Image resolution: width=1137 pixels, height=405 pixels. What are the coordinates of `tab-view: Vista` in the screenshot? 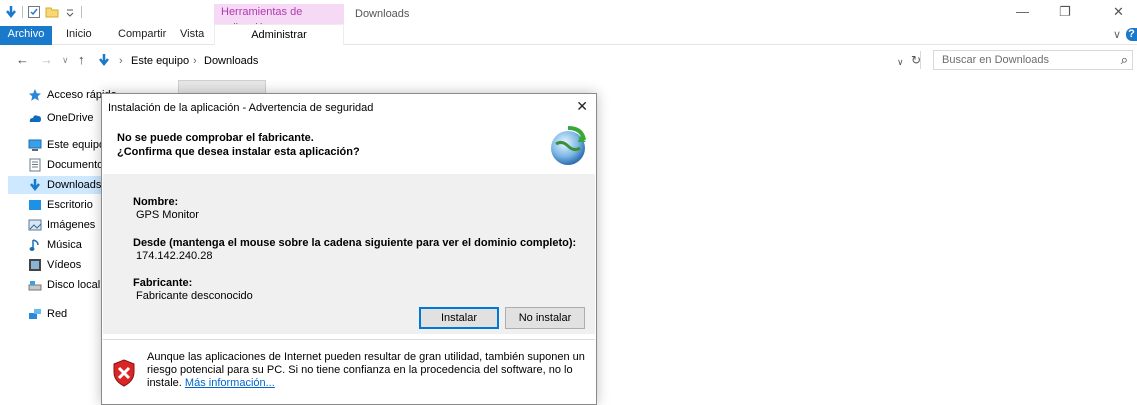 It's located at (192, 34).